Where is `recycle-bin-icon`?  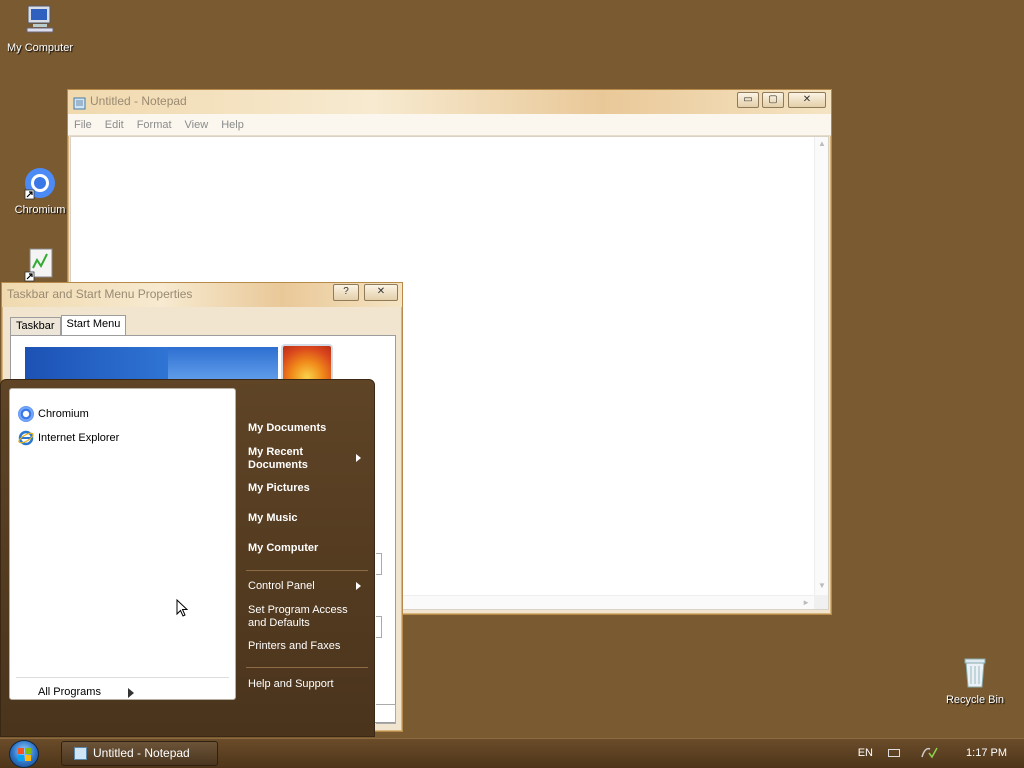
recycle-bin-icon is located at coordinates (975, 673).